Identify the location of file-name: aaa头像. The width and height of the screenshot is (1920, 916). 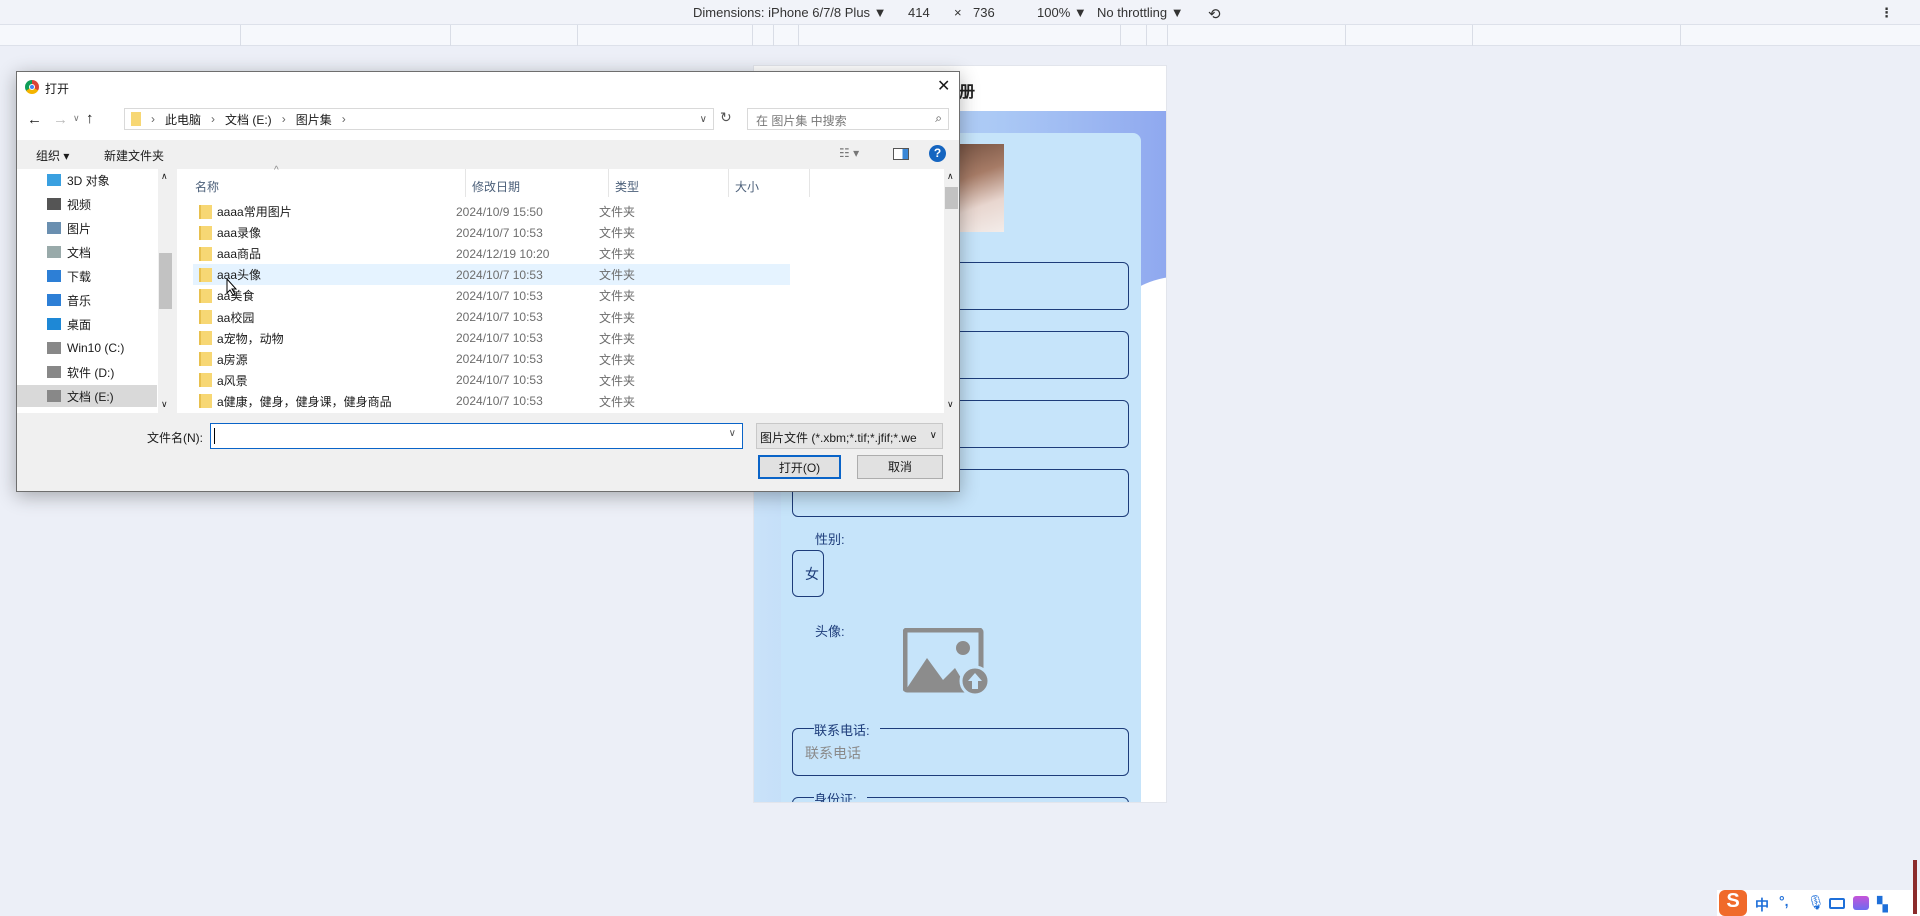
(239, 275).